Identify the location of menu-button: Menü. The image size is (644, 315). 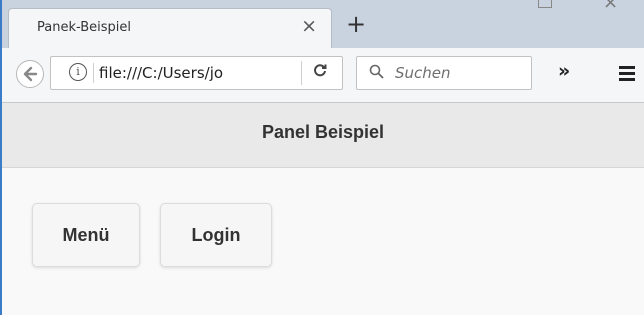
(86, 235).